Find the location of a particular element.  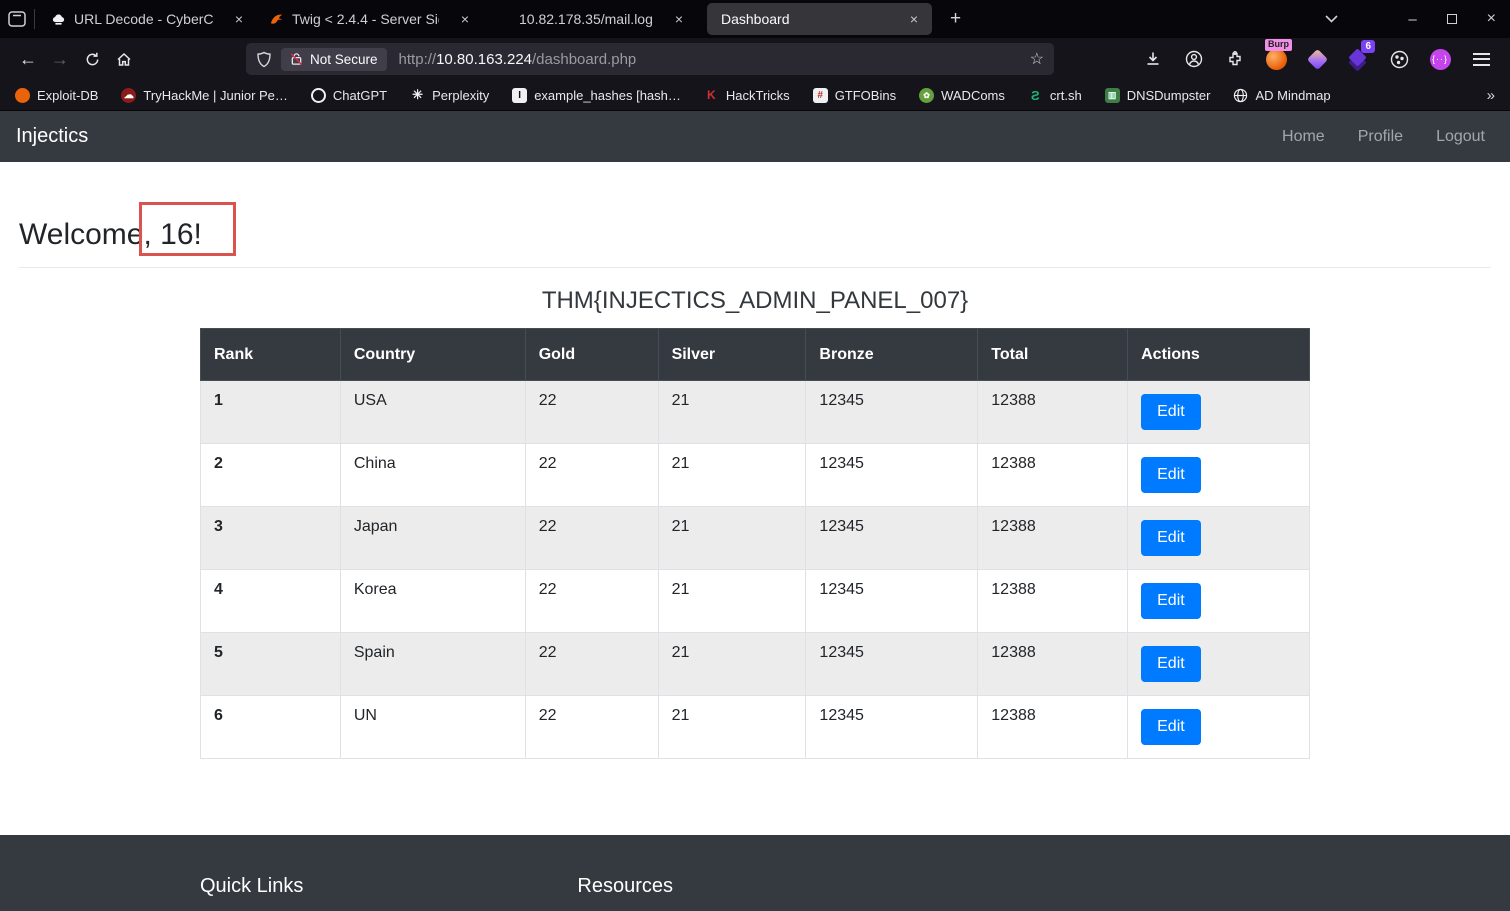

cookie-editor-extension-icon is located at coordinates (1399, 59).